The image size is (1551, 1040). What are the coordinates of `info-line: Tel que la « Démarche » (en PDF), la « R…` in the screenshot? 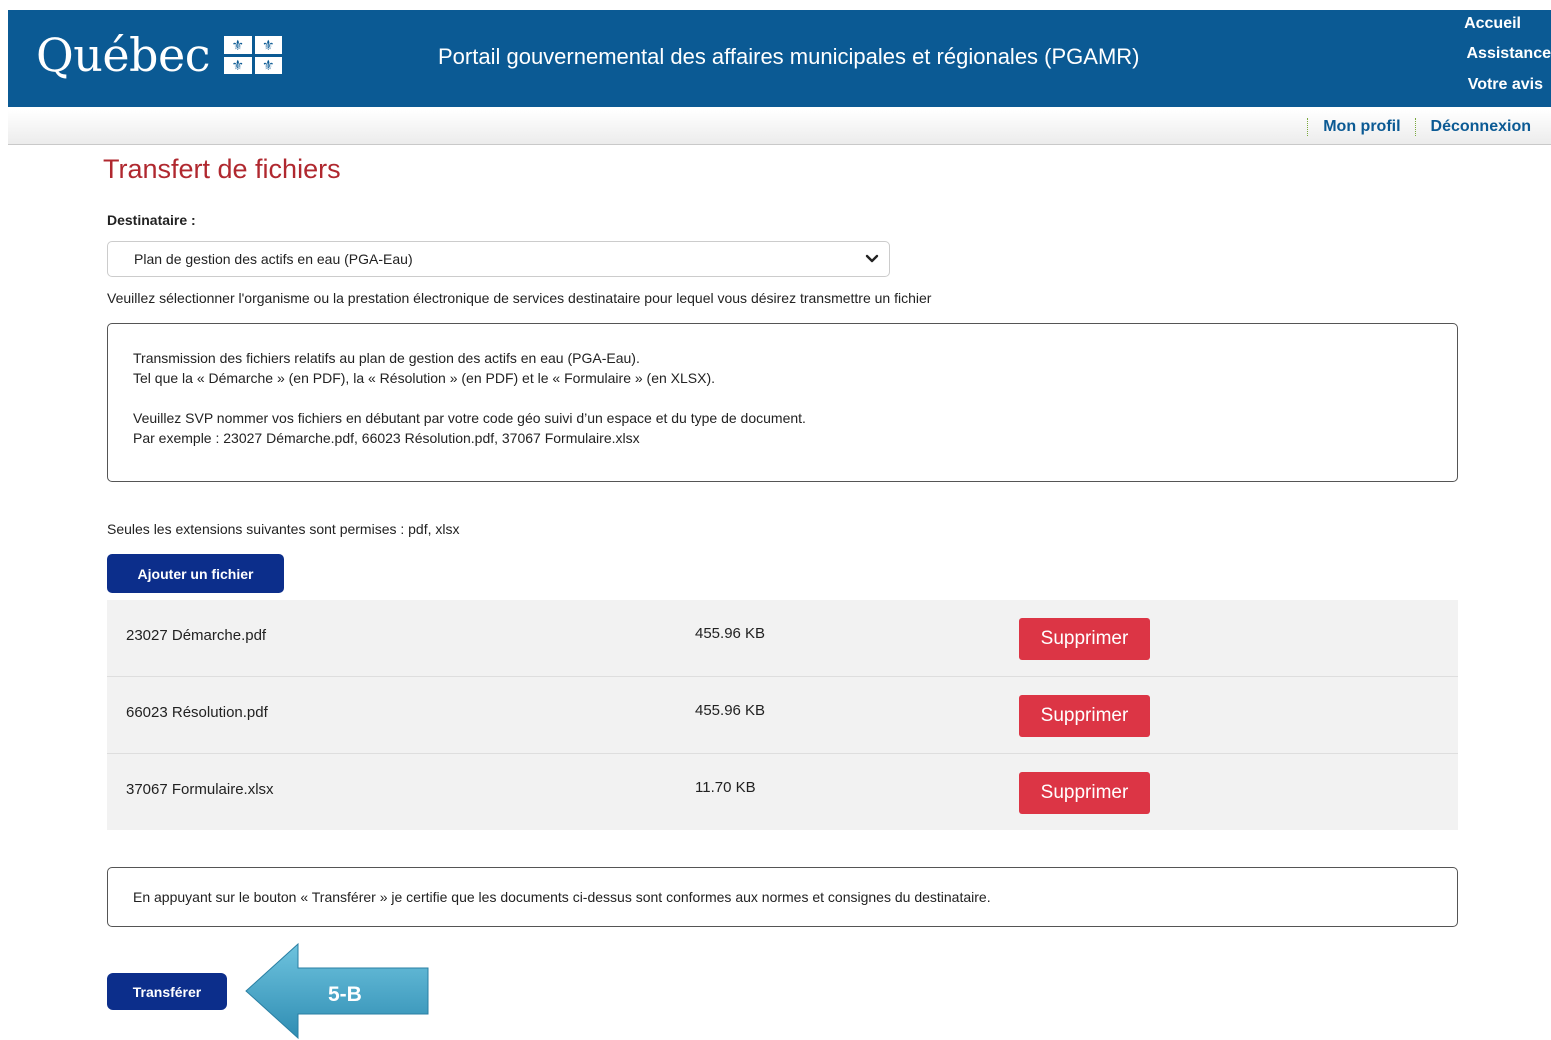 It's located at (795, 378).